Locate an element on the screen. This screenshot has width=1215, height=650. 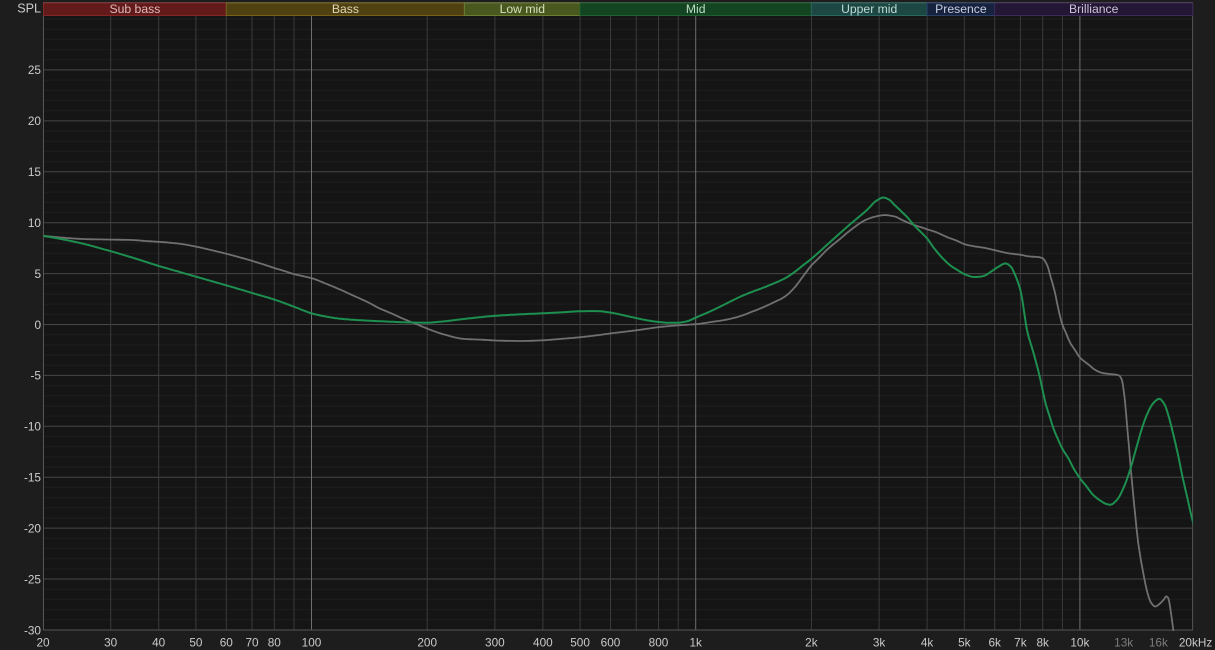
svg-text: 1k is located at coordinates (695, 643).